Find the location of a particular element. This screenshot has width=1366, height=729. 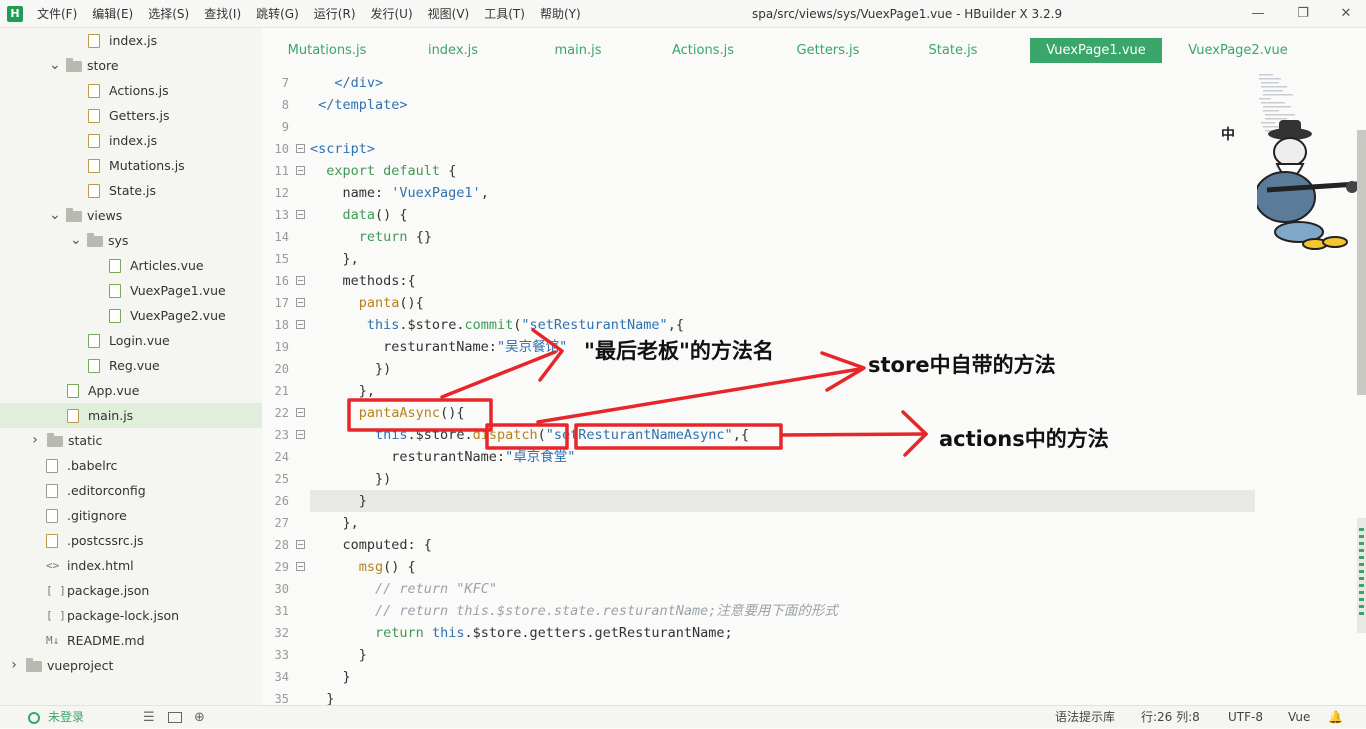

menu-item: 编辑(E) is located at coordinates (112, 14).